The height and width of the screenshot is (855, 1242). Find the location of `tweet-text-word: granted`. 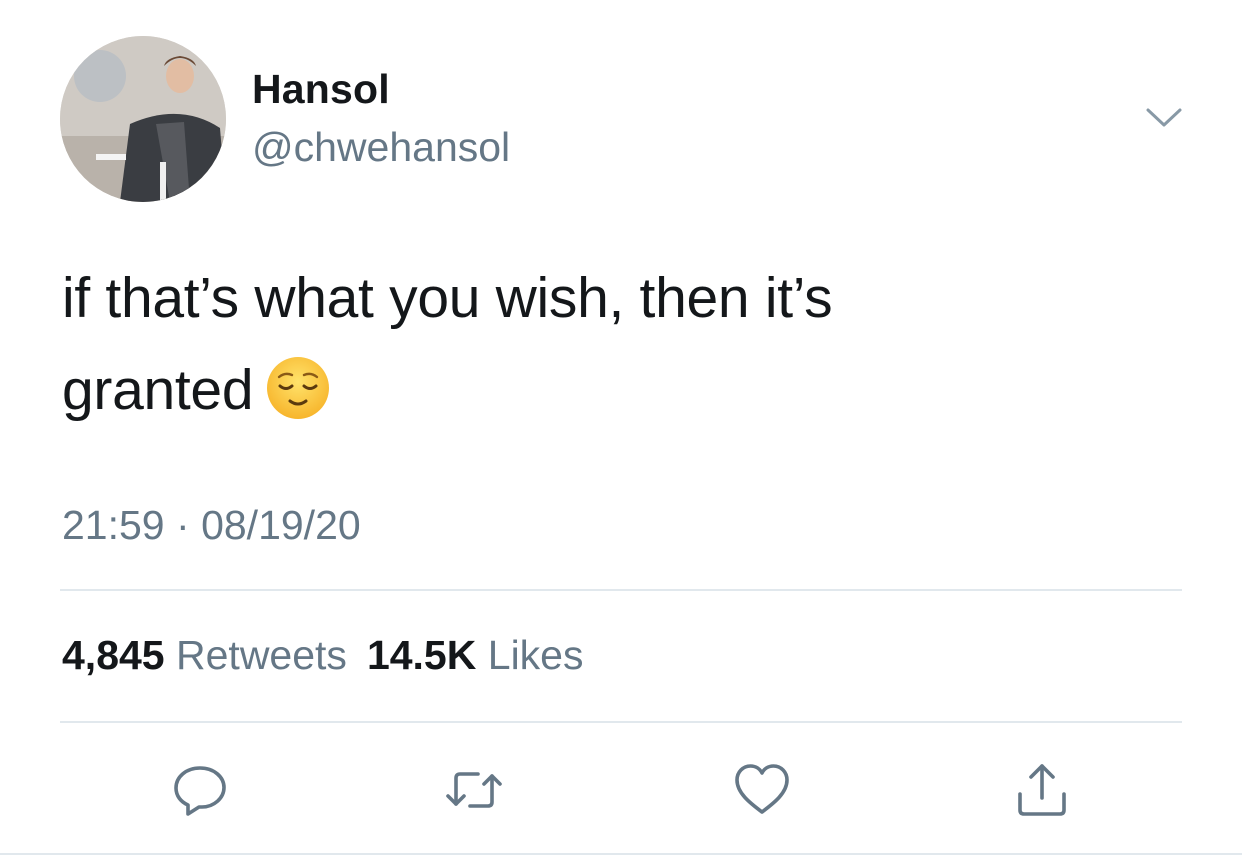

tweet-text-word: granted is located at coordinates (158, 390).